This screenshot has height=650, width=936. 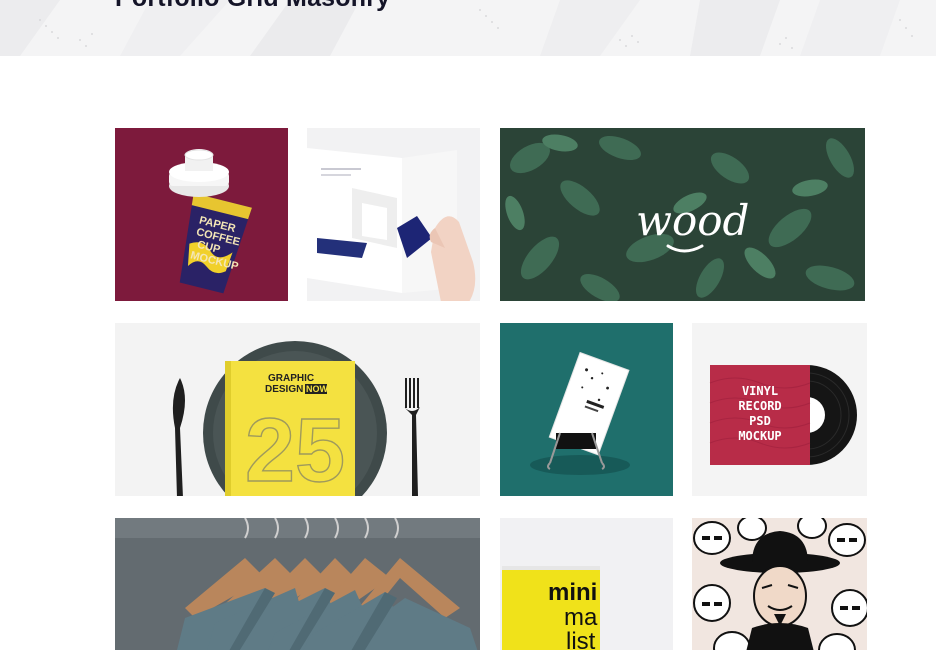 I want to click on graphic-design-book-on-plate-icon: GRAPHIC DESIGN NOW 25, so click(x=297, y=409).